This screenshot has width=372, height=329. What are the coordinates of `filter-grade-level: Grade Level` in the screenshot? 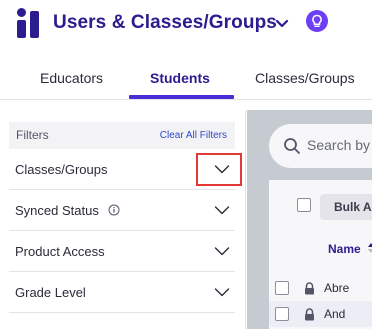 It's located at (122, 292).